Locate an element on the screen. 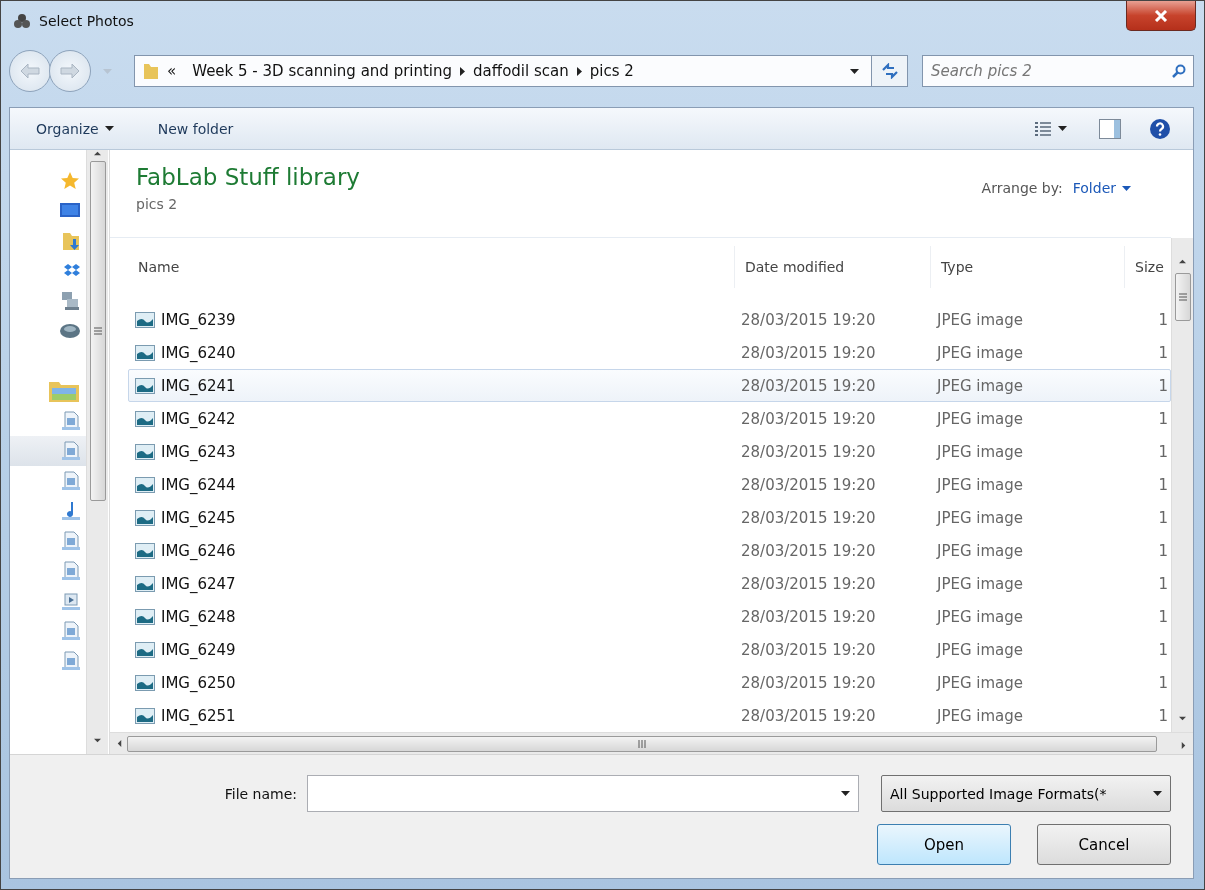 This screenshot has width=1205, height=890. file-row: IMG_6246 28/03/2015 19:20 JPEG image 1 is located at coordinates (649, 550).